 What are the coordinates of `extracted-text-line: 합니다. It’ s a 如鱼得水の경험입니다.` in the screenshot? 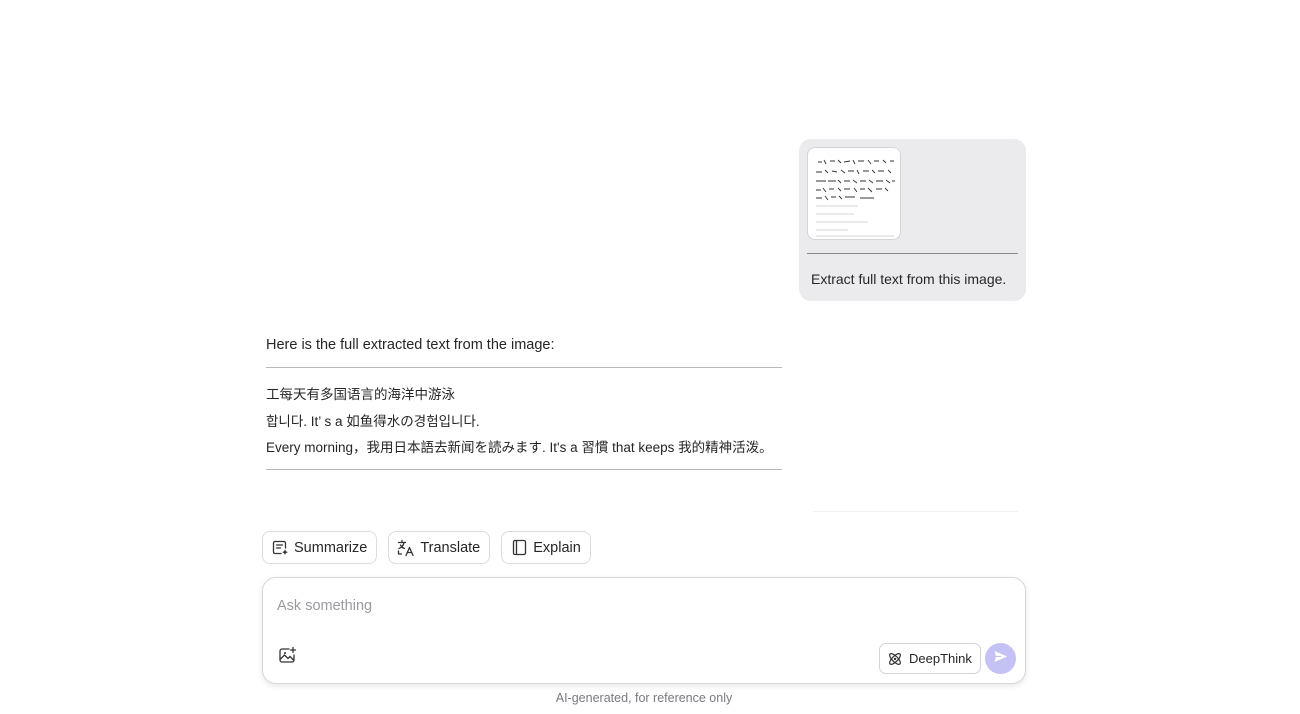 It's located at (373, 421).